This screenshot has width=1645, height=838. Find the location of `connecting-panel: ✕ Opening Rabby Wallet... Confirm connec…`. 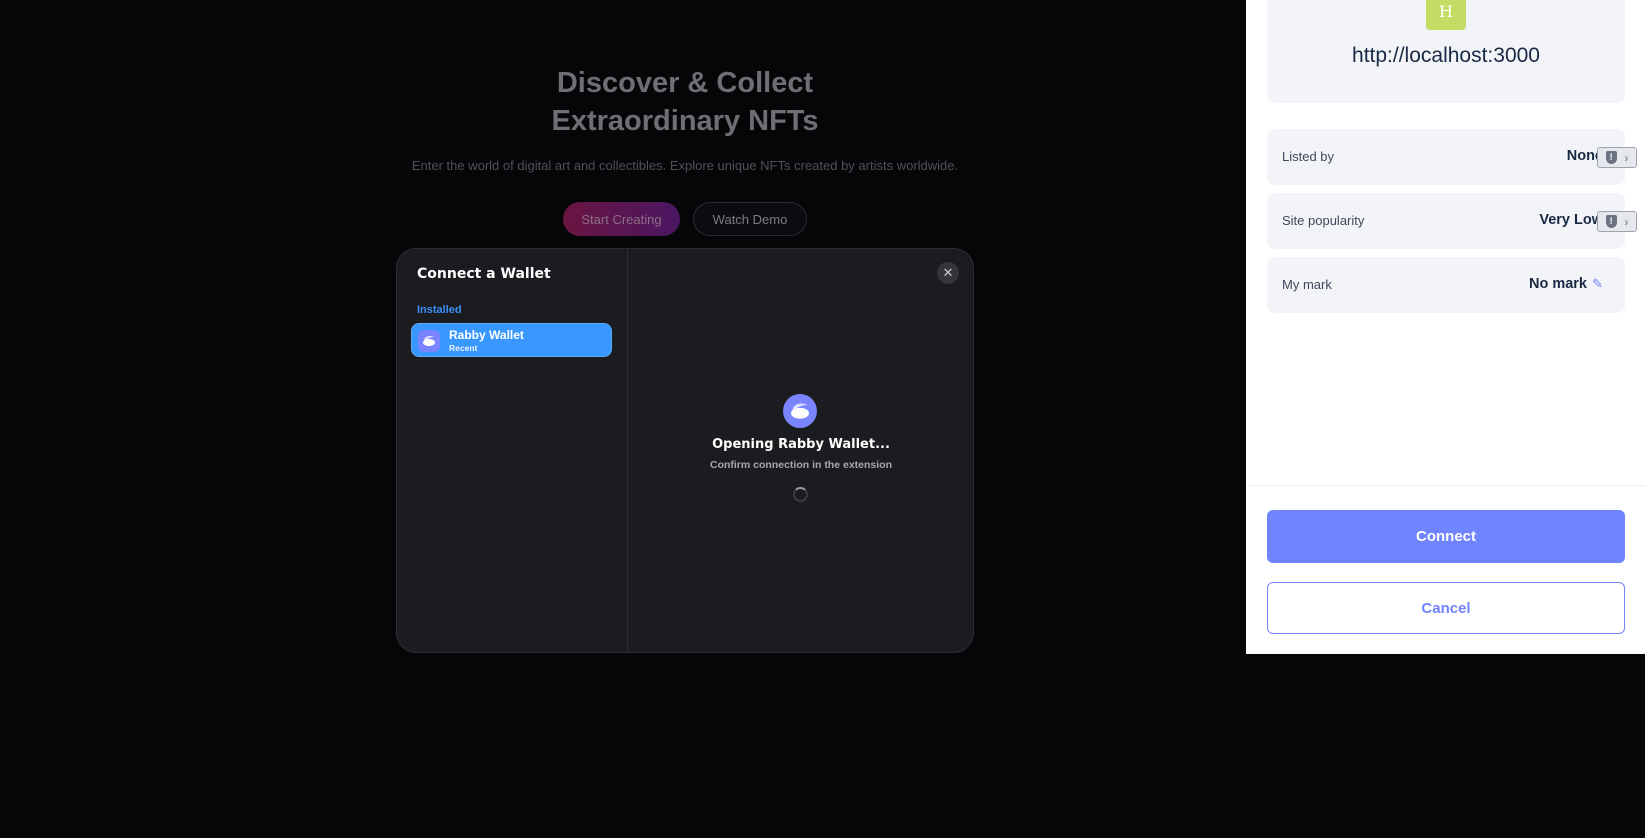

connecting-panel: ✕ Opening Rabby Wallet... Confirm connec… is located at coordinates (800, 450).